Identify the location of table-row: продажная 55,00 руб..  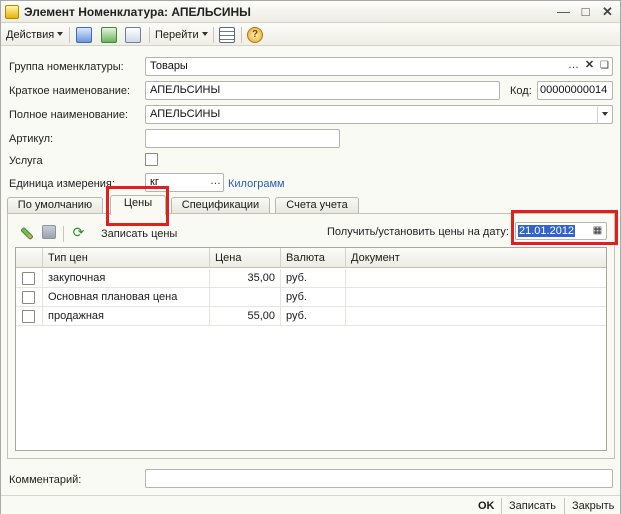
(311, 316).